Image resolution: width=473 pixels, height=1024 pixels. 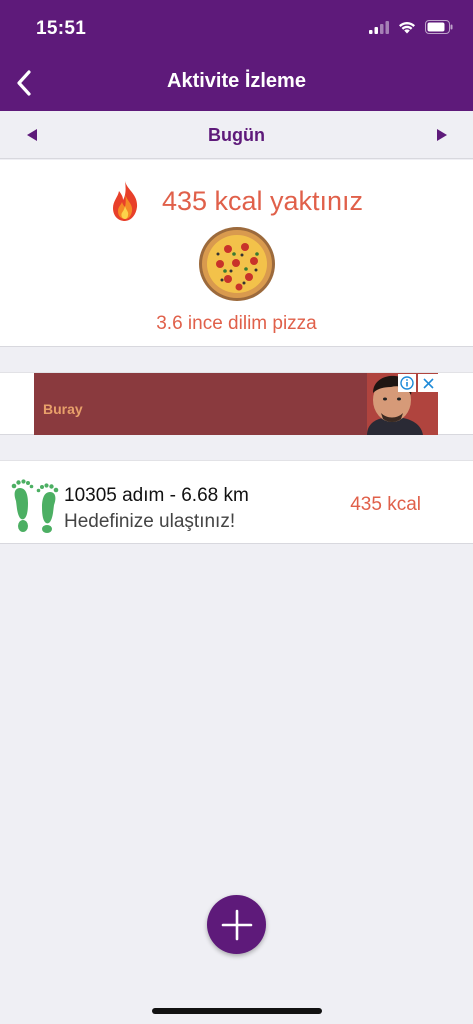 I want to click on triangle-right-icon, so click(x=441, y=135).